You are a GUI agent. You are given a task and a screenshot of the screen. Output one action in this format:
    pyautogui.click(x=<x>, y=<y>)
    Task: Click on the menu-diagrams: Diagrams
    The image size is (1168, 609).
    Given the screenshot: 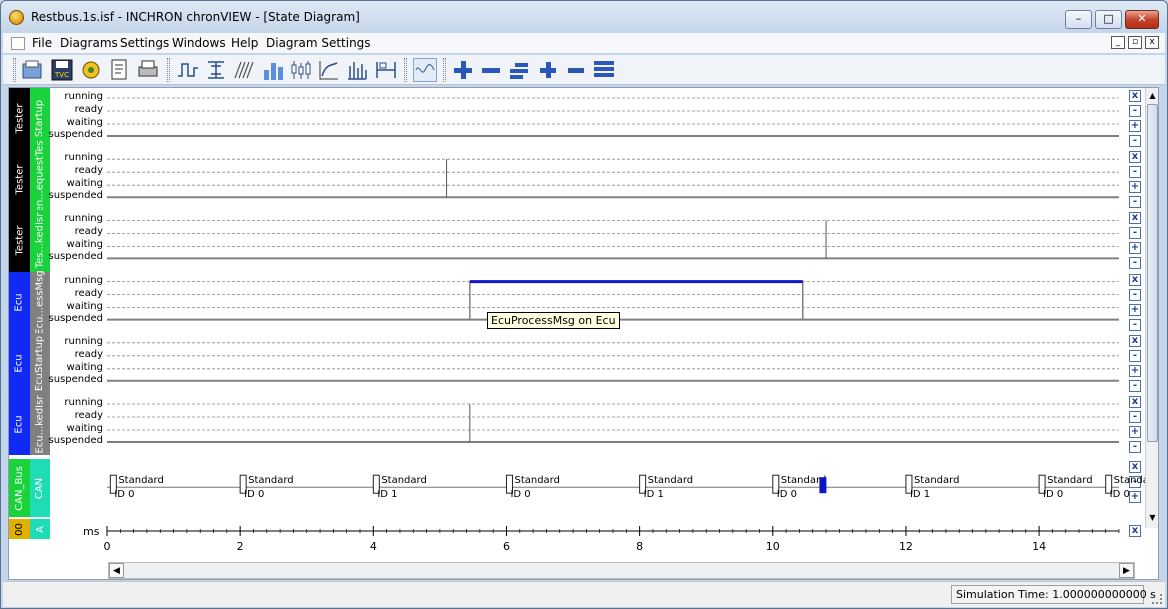 What is the action you would take?
    pyautogui.click(x=89, y=43)
    